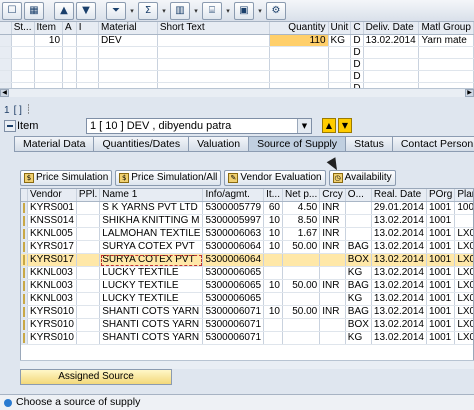 The width and height of the screenshot is (474, 410). Describe the element at coordinates (463, 196) in the screenshot. I see `column-header: Plant` at that location.